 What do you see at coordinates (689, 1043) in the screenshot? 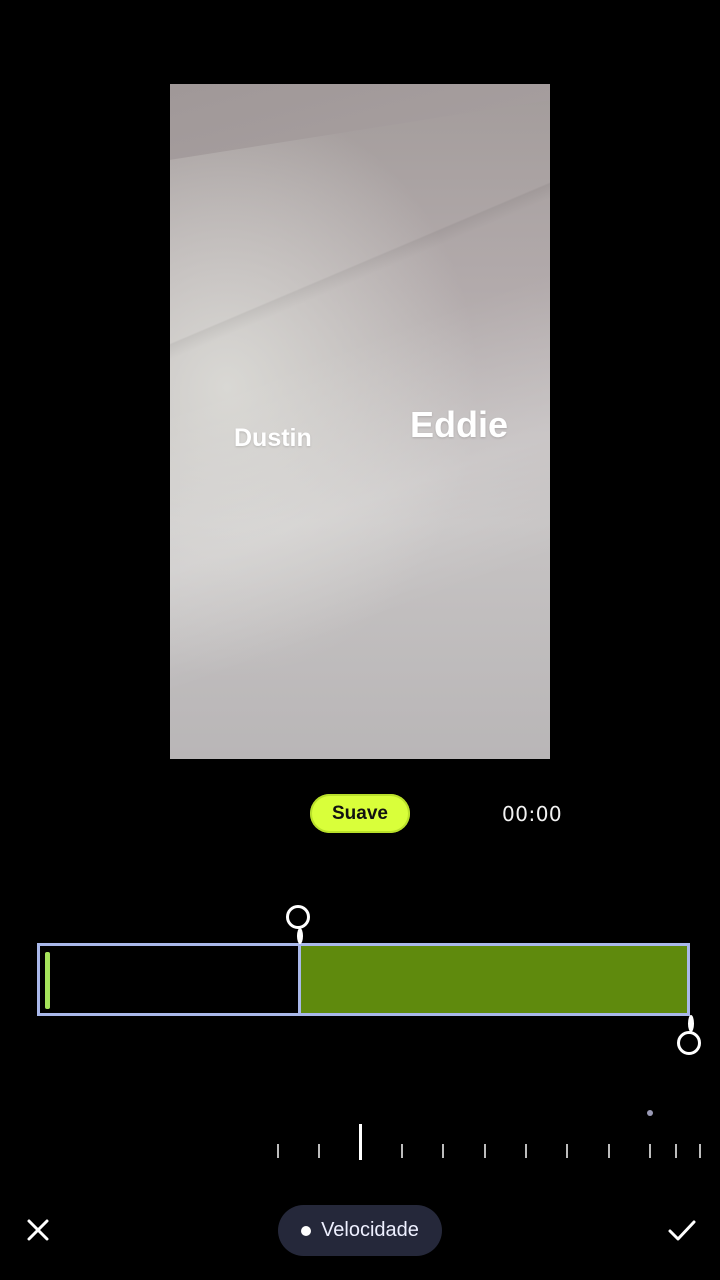
I see `end-handle` at bounding box center [689, 1043].